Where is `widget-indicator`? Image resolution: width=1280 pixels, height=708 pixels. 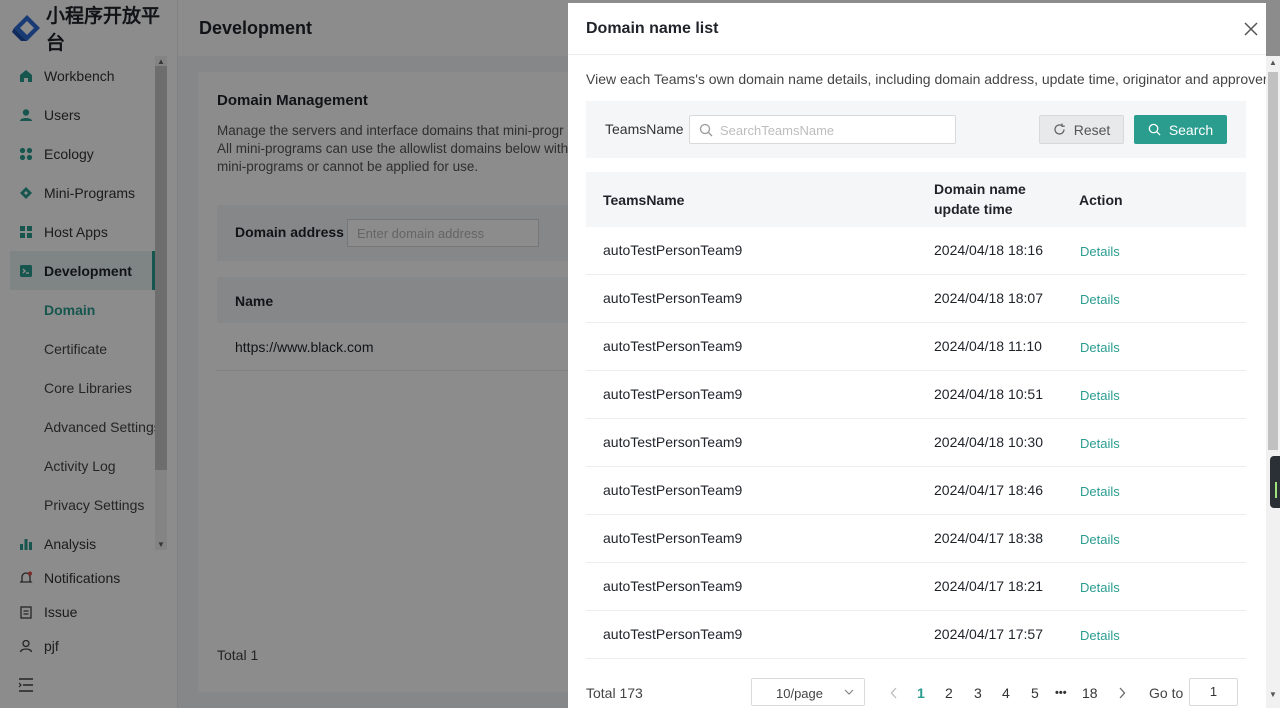
widget-indicator is located at coordinates (1276, 490).